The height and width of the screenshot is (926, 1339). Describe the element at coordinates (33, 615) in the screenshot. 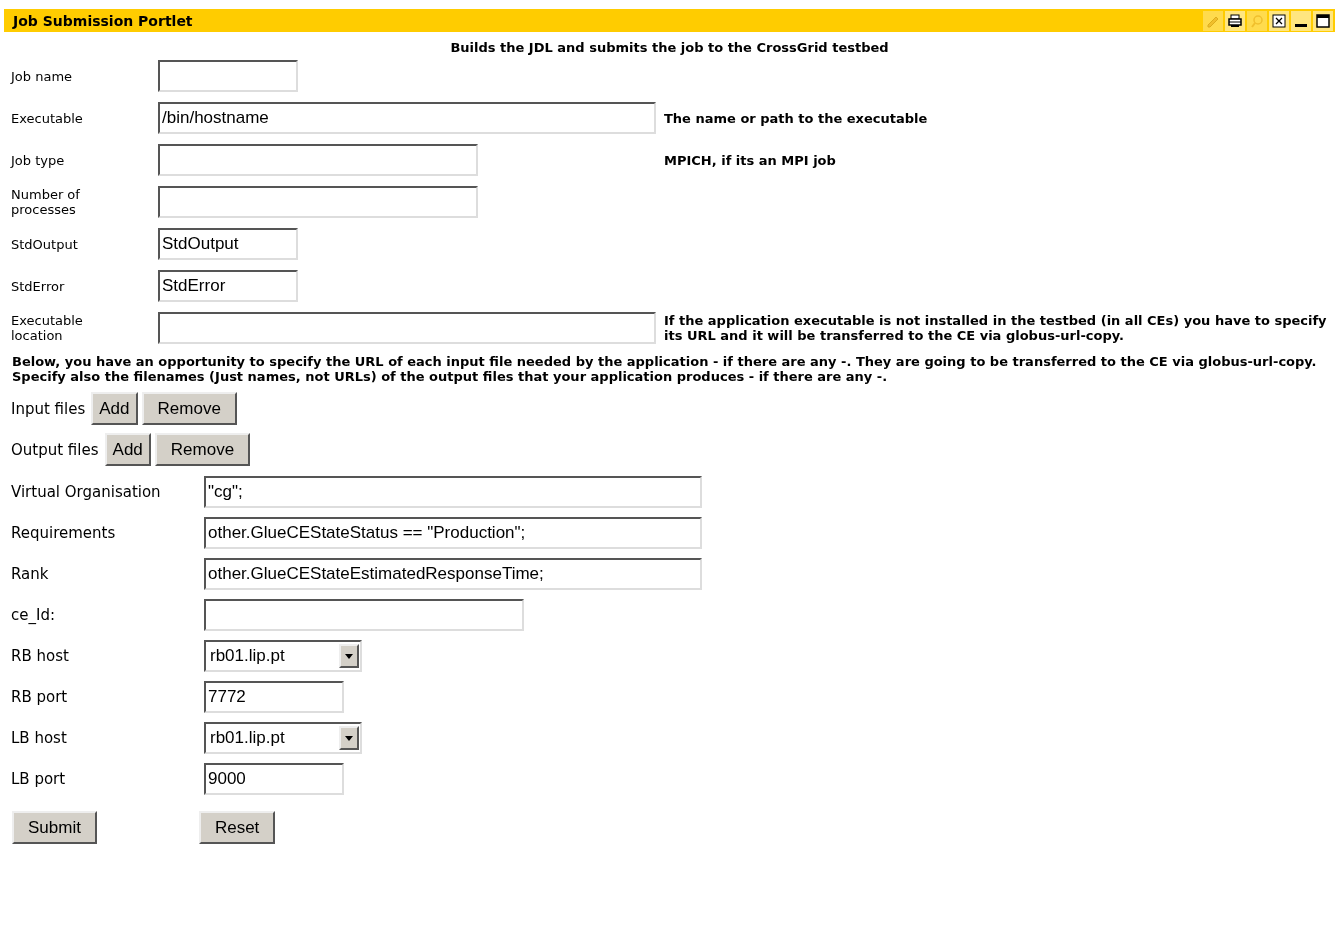

I see `field-label: ce_Id:` at that location.